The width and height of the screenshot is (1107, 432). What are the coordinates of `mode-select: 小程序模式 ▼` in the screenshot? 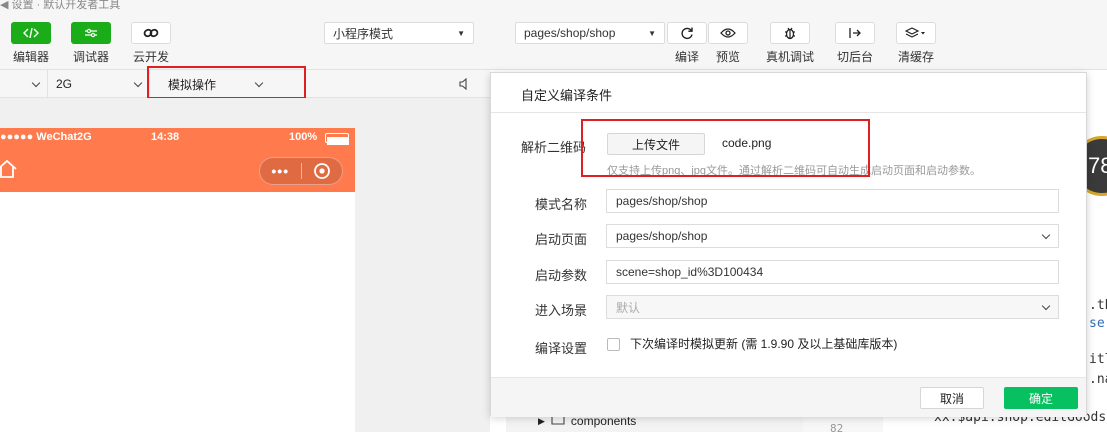 It's located at (399, 33).